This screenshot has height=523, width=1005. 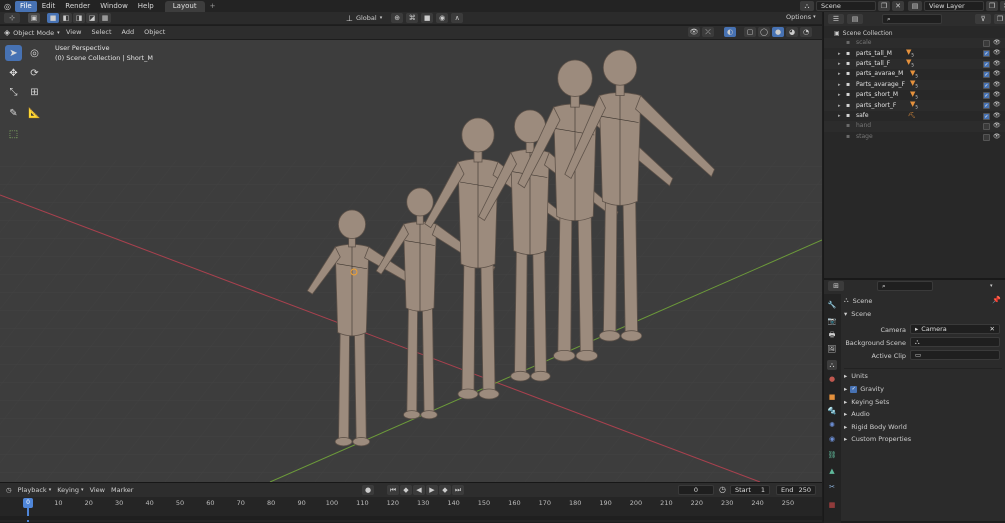 What do you see at coordinates (73, 32) in the screenshot?
I see `menu-view: View` at bounding box center [73, 32].